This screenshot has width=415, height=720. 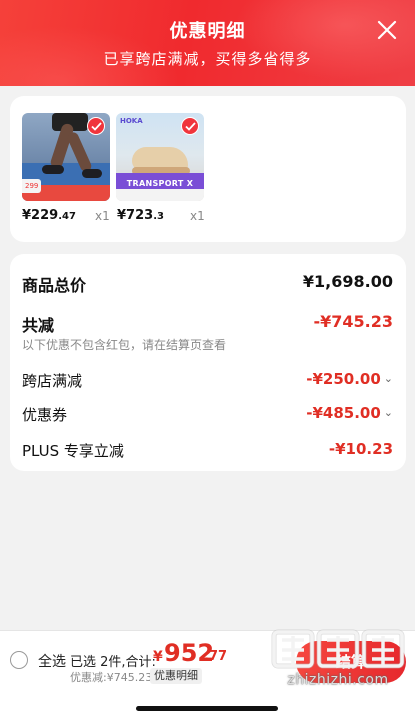 What do you see at coordinates (207, 59) in the screenshot?
I see `page-subtitle: 已享跨店满减，买得多省得多` at bounding box center [207, 59].